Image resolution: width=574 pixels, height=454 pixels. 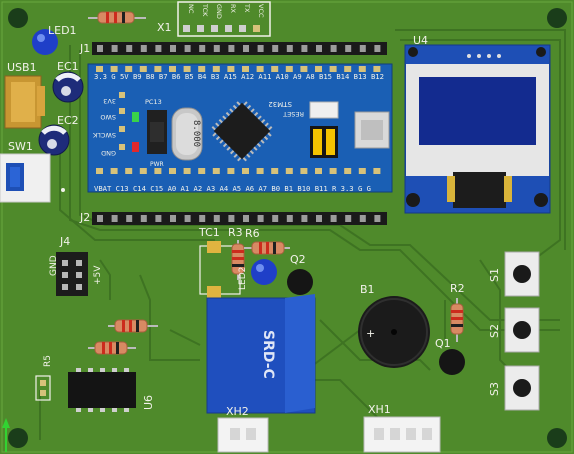 What do you see at coordinates (522, 388) in the screenshot?
I see `s3-cap` at bounding box center [522, 388].